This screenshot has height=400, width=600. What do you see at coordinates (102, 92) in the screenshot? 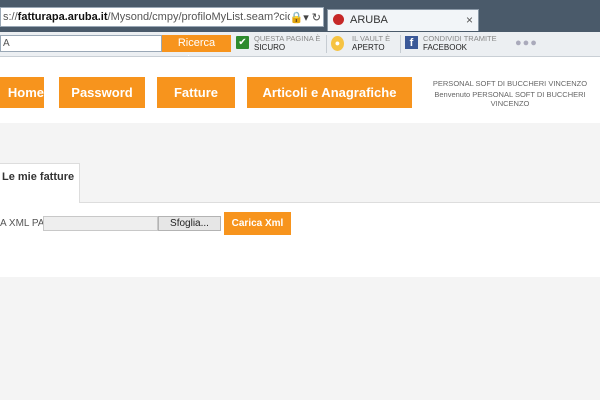
I see `nav-password-button: Password` at bounding box center [102, 92].